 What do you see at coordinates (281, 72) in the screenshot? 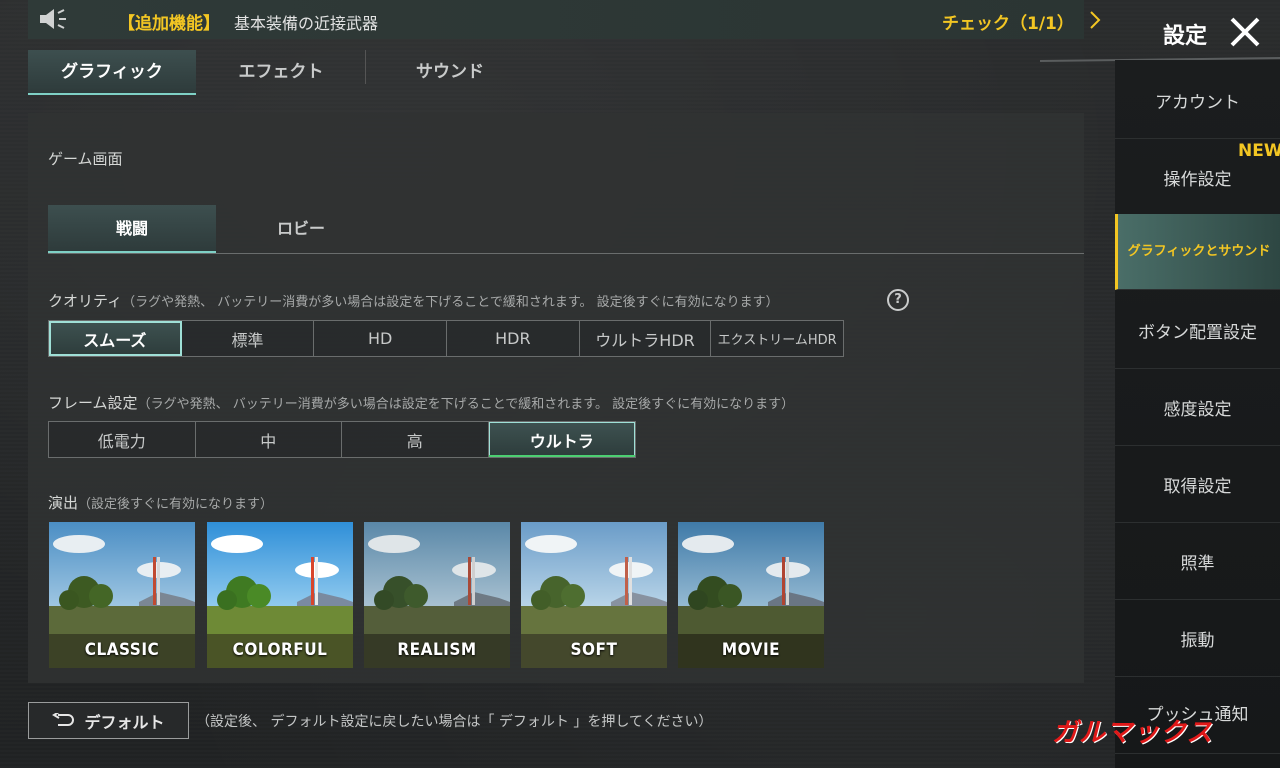
I see `tab-effects: エフェクト` at bounding box center [281, 72].